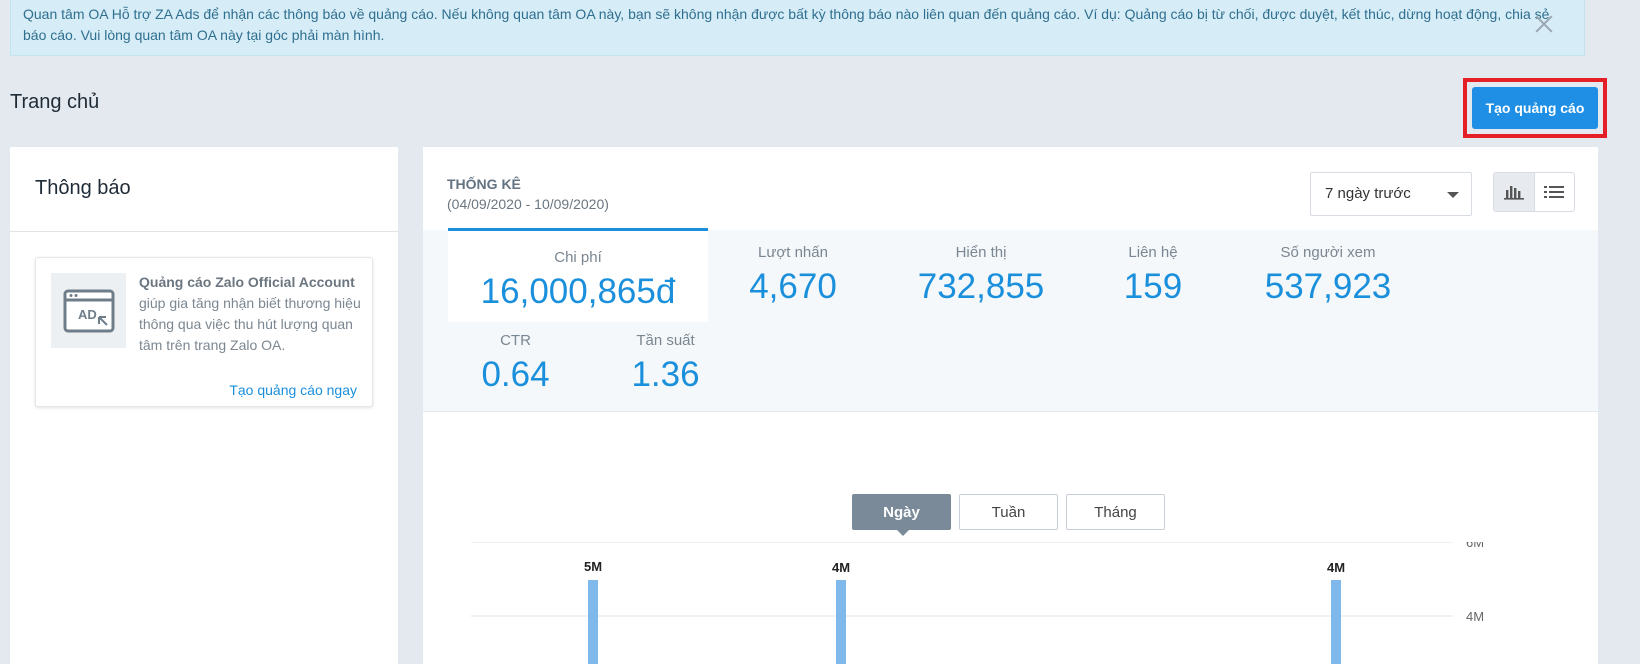 The image size is (1640, 664). What do you see at coordinates (665, 340) in the screenshot?
I see `metric-label: Tần suất` at bounding box center [665, 340].